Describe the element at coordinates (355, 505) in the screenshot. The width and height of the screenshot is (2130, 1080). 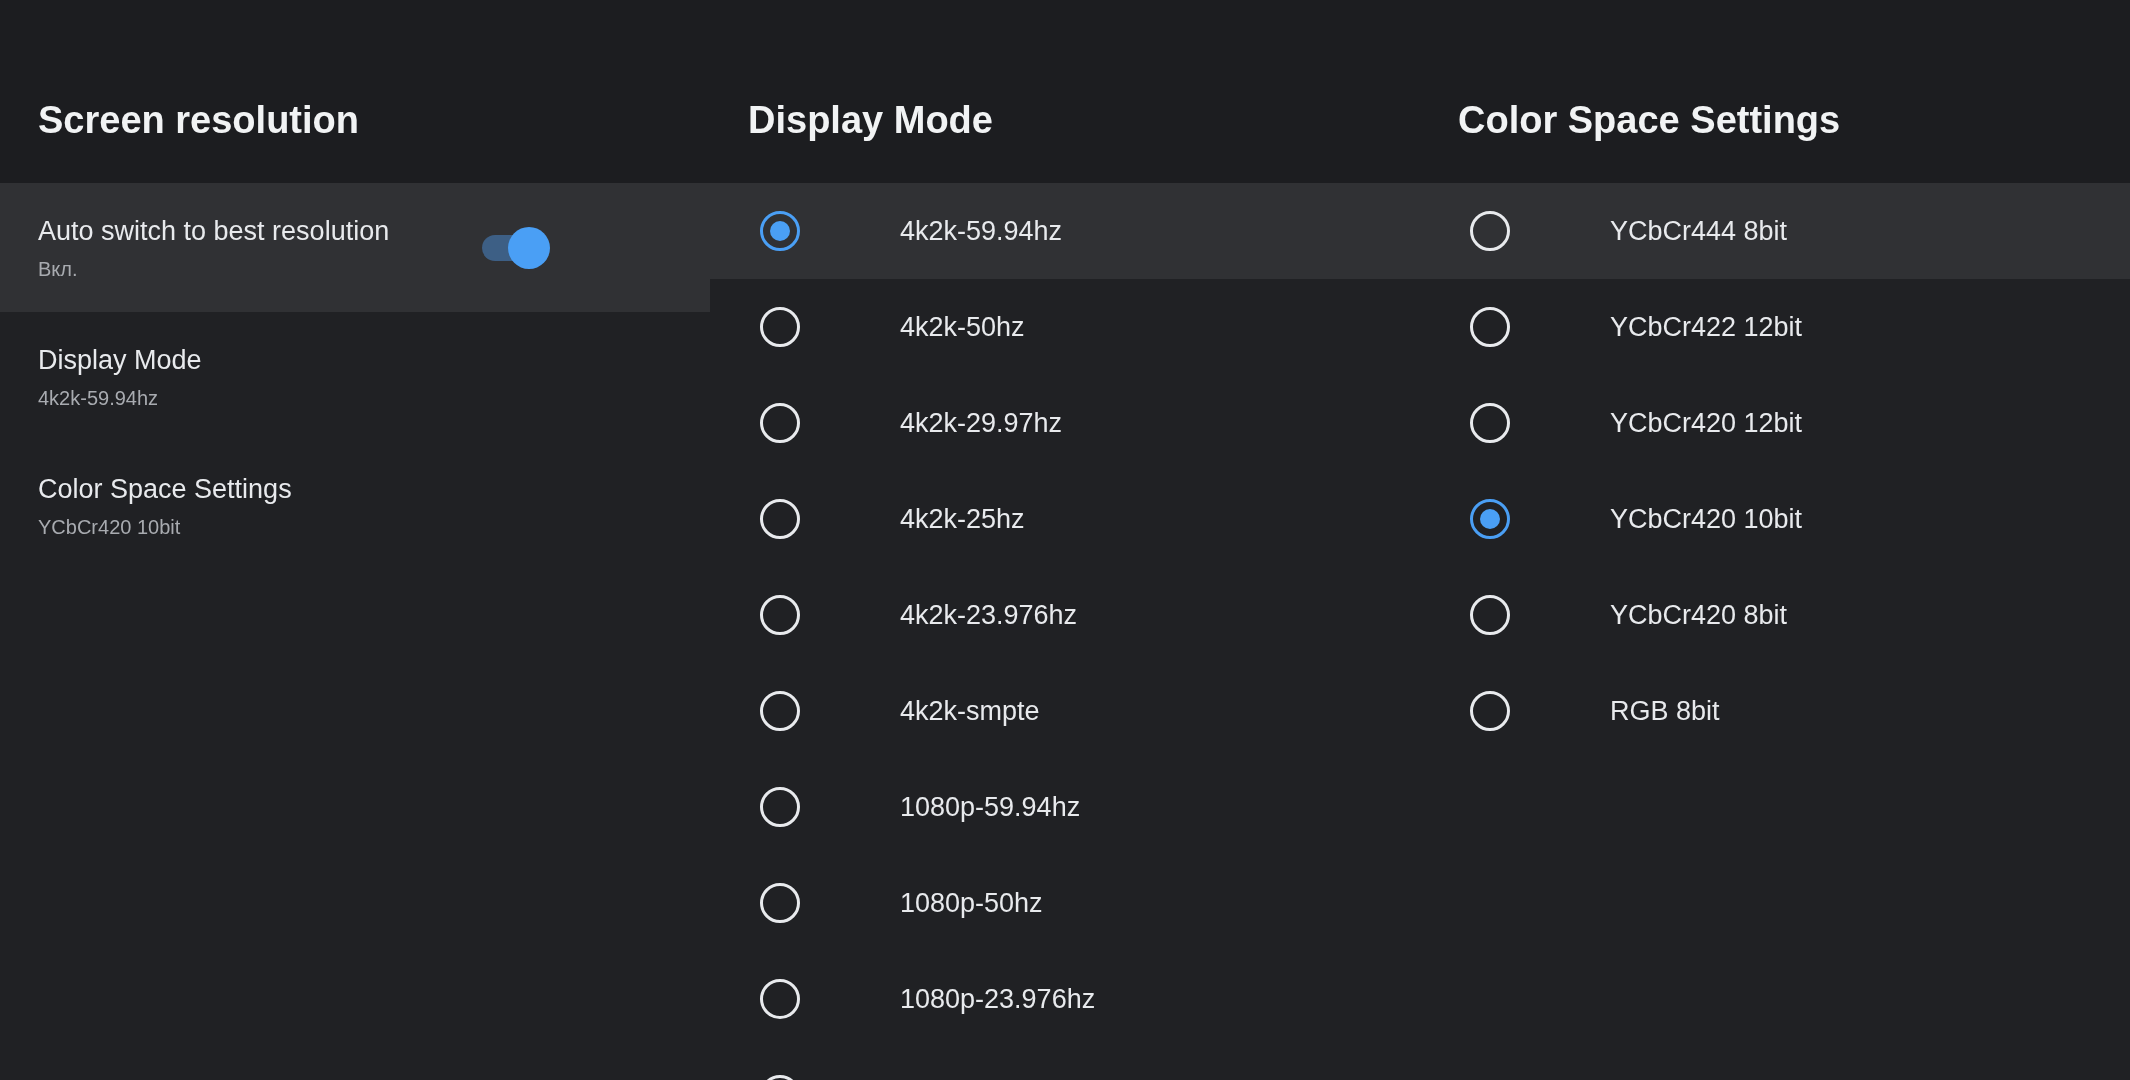
I see `menu-item: Color Space Settings YCbCr420 10bit` at that location.